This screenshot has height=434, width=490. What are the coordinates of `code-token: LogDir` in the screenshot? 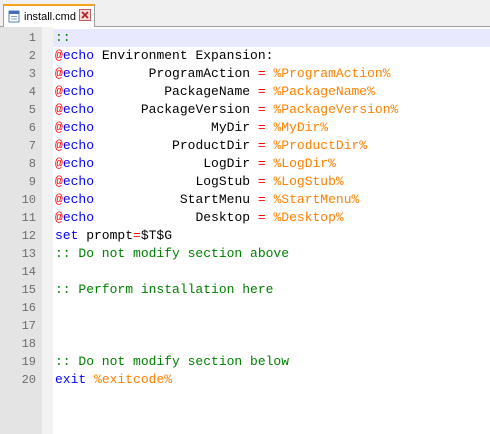 It's located at (176, 163).